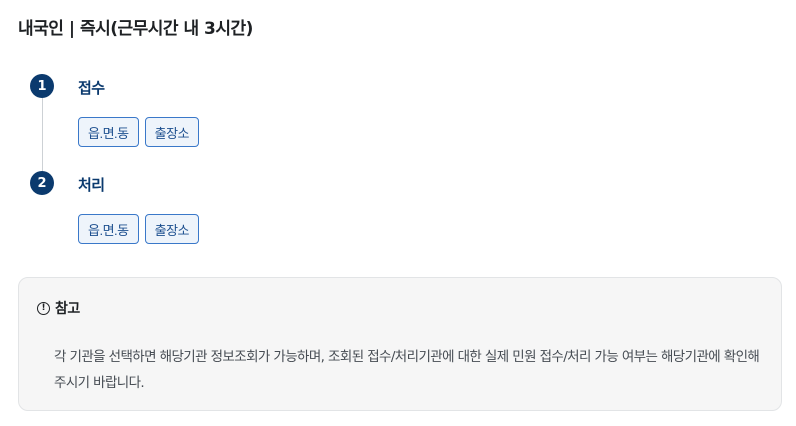  I want to click on step-number-badge: 2, so click(42, 183).